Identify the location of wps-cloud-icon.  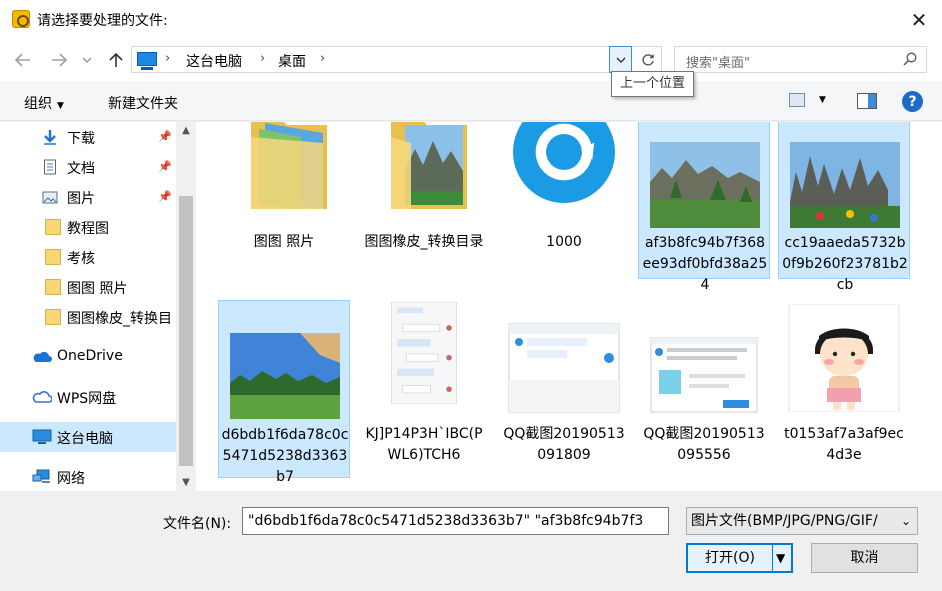
(42, 397).